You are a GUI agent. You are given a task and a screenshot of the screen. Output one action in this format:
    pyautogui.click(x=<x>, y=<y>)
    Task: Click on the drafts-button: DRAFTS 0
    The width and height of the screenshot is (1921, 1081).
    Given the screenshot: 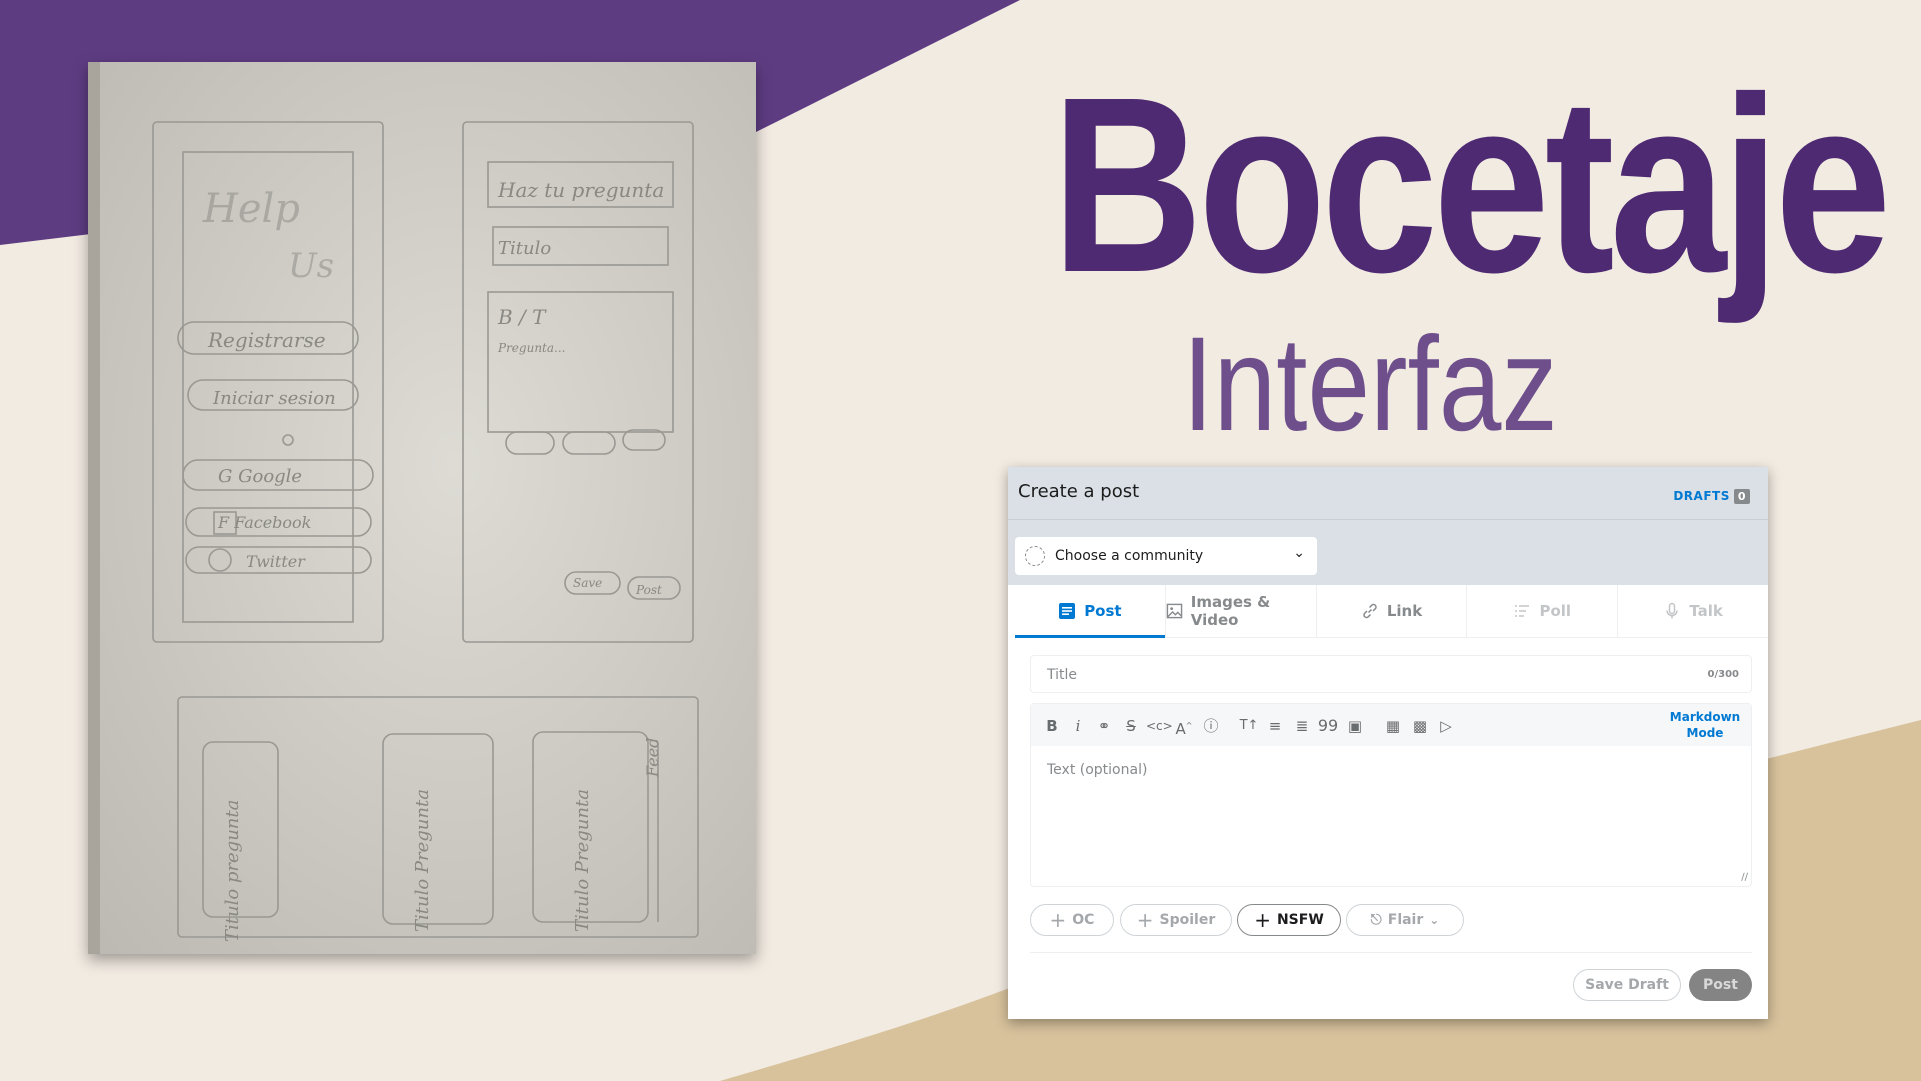 What is the action you would take?
    pyautogui.click(x=1711, y=496)
    